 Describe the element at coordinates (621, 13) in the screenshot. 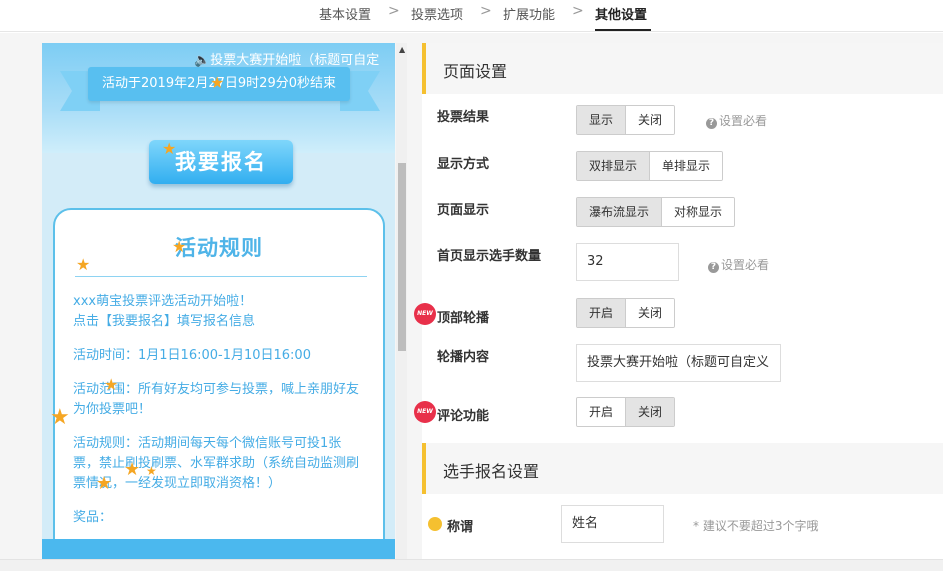

I see `nav-other-settings: 其他设置` at that location.